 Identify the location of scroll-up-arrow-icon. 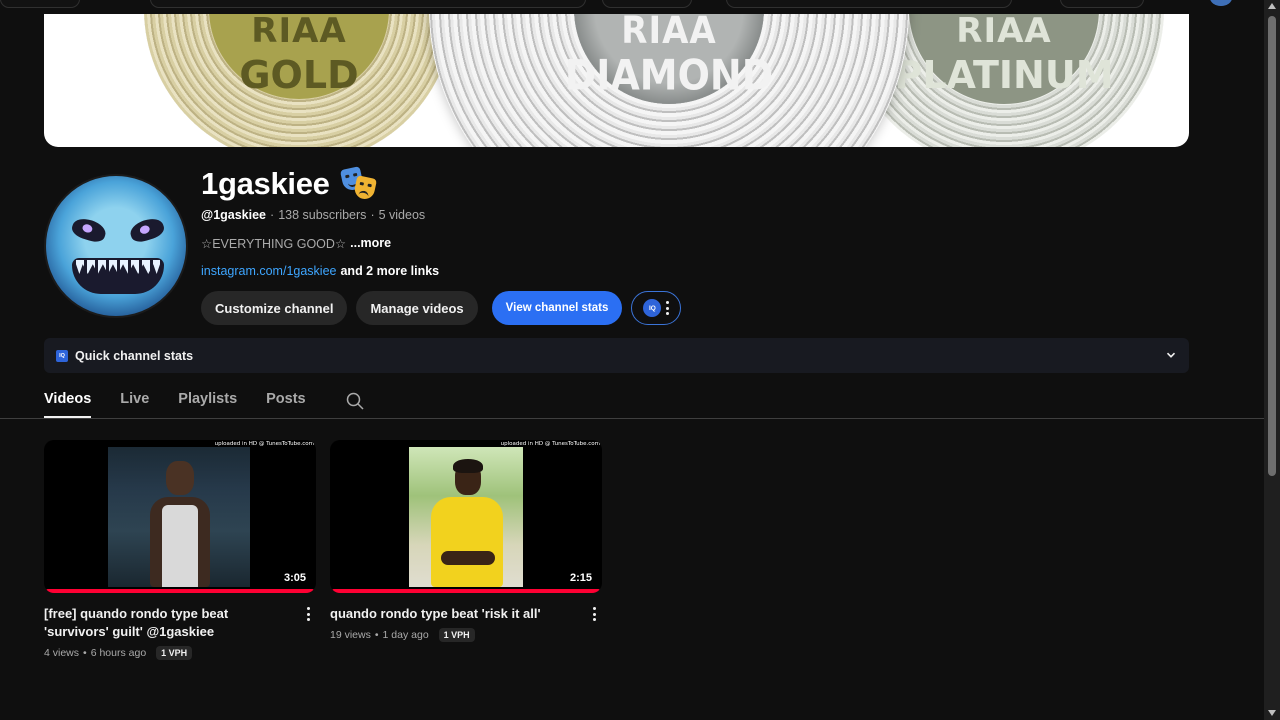
(1272, 6).